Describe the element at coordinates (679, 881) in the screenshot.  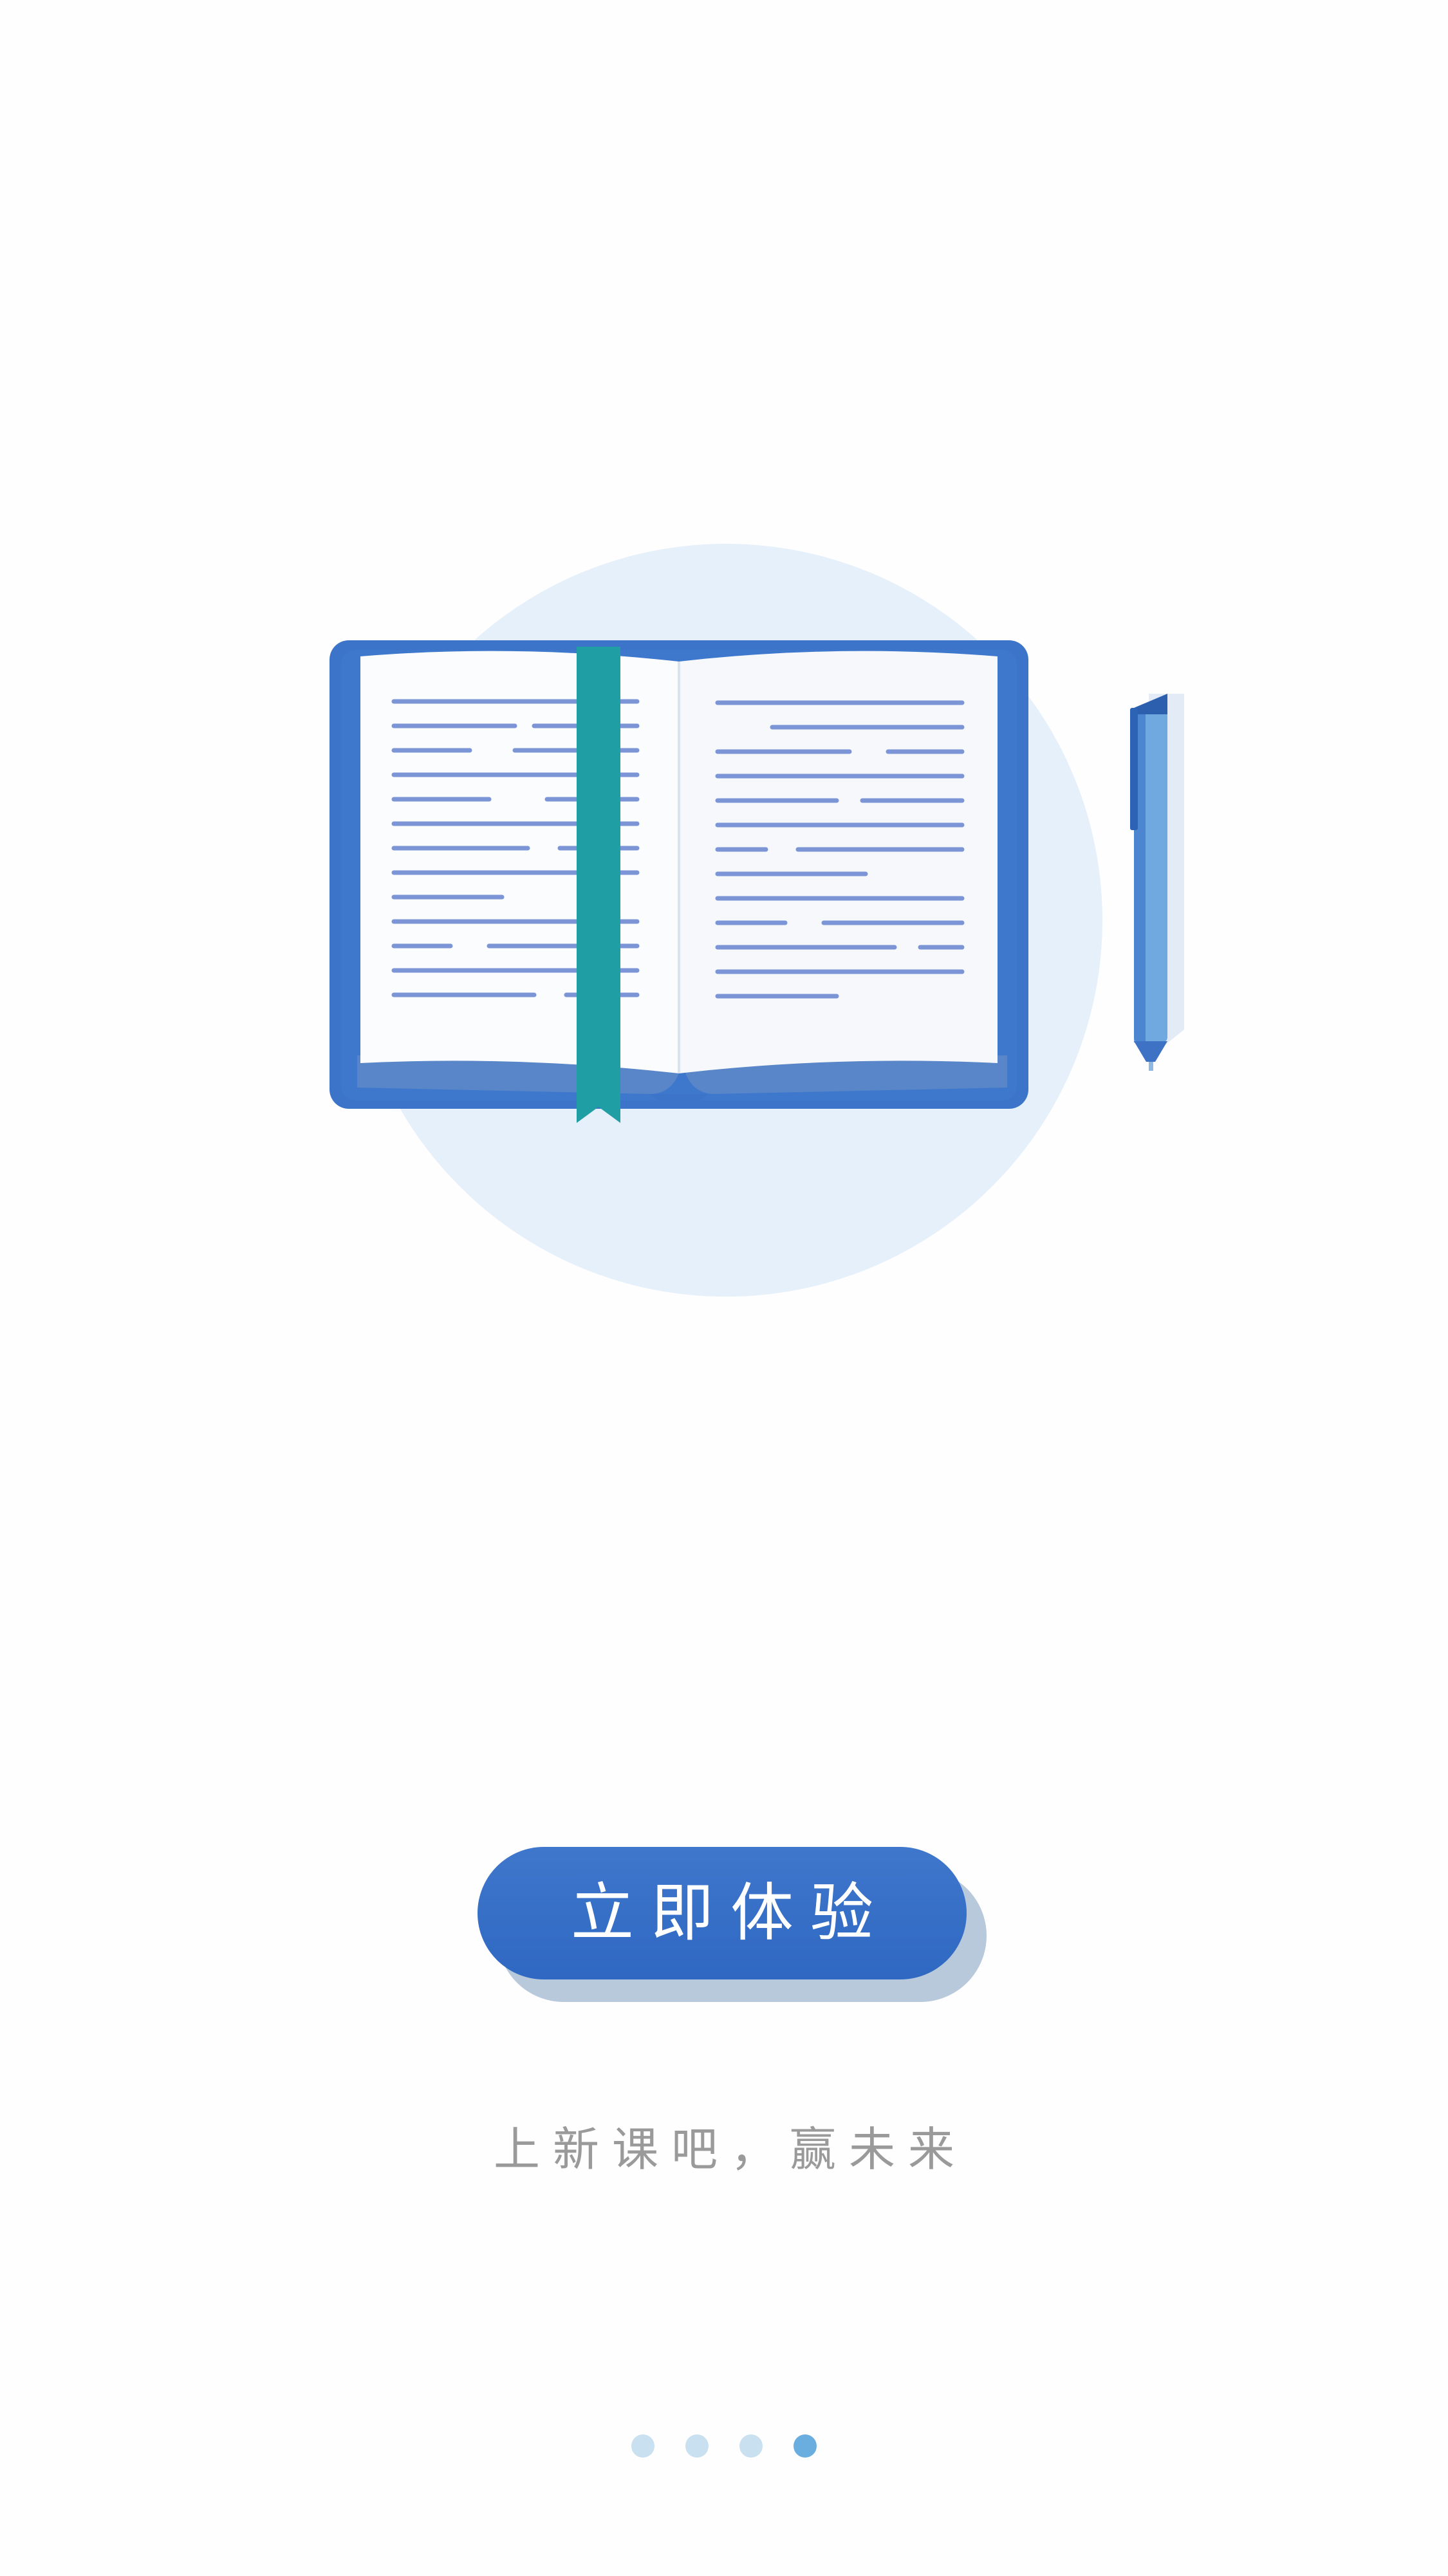
I see `open-book-icon` at that location.